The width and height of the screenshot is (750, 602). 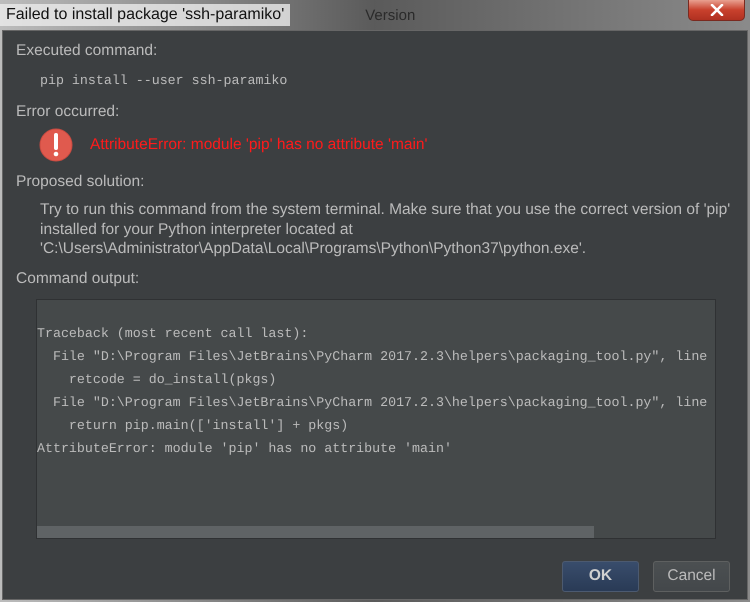 What do you see at coordinates (163, 81) in the screenshot?
I see `command-text: pip install --user ssh-paramiko` at bounding box center [163, 81].